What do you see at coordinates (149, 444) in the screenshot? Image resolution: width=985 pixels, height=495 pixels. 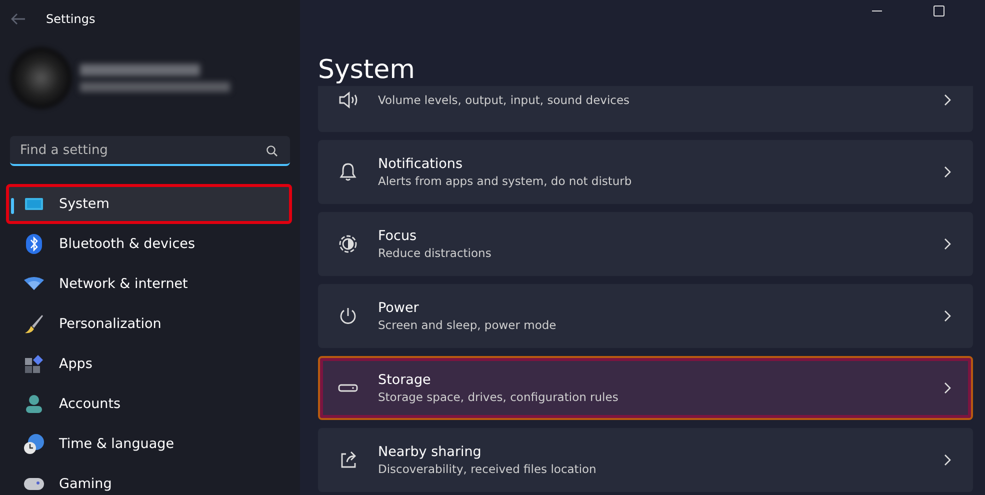 I see `nav-item: Time & language` at bounding box center [149, 444].